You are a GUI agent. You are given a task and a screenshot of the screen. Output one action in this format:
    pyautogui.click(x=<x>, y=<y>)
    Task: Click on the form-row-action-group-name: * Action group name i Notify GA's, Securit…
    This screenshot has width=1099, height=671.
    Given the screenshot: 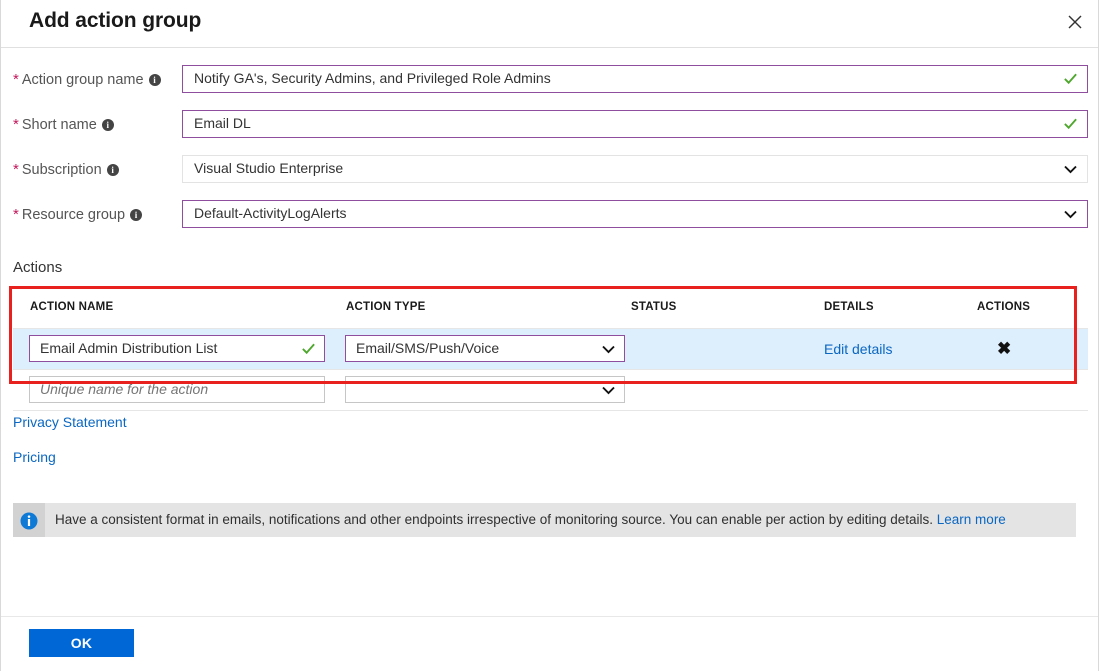 What is the action you would take?
    pyautogui.click(x=549, y=84)
    